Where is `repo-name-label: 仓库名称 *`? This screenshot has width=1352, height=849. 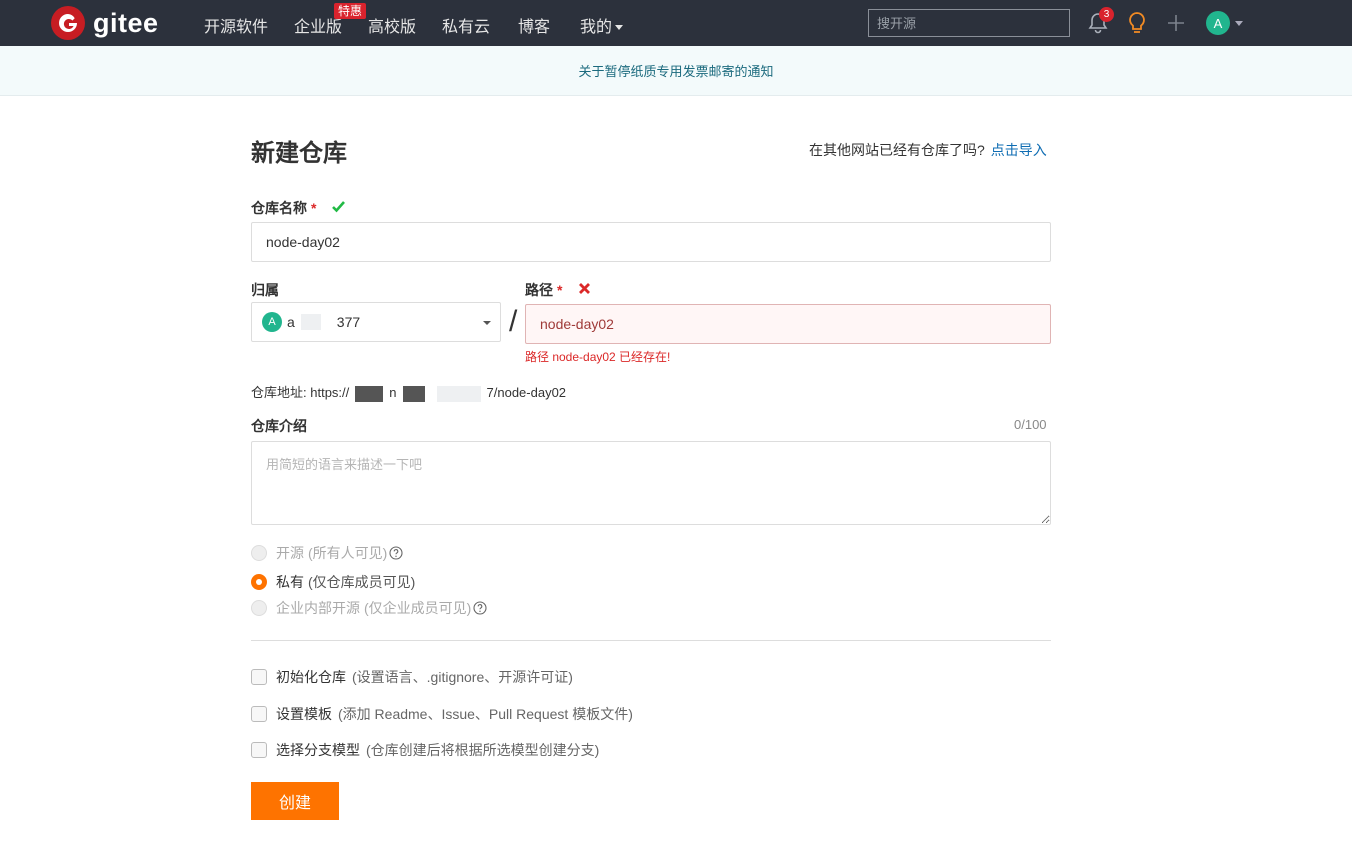 repo-name-label: 仓库名称 * is located at coordinates (283, 208).